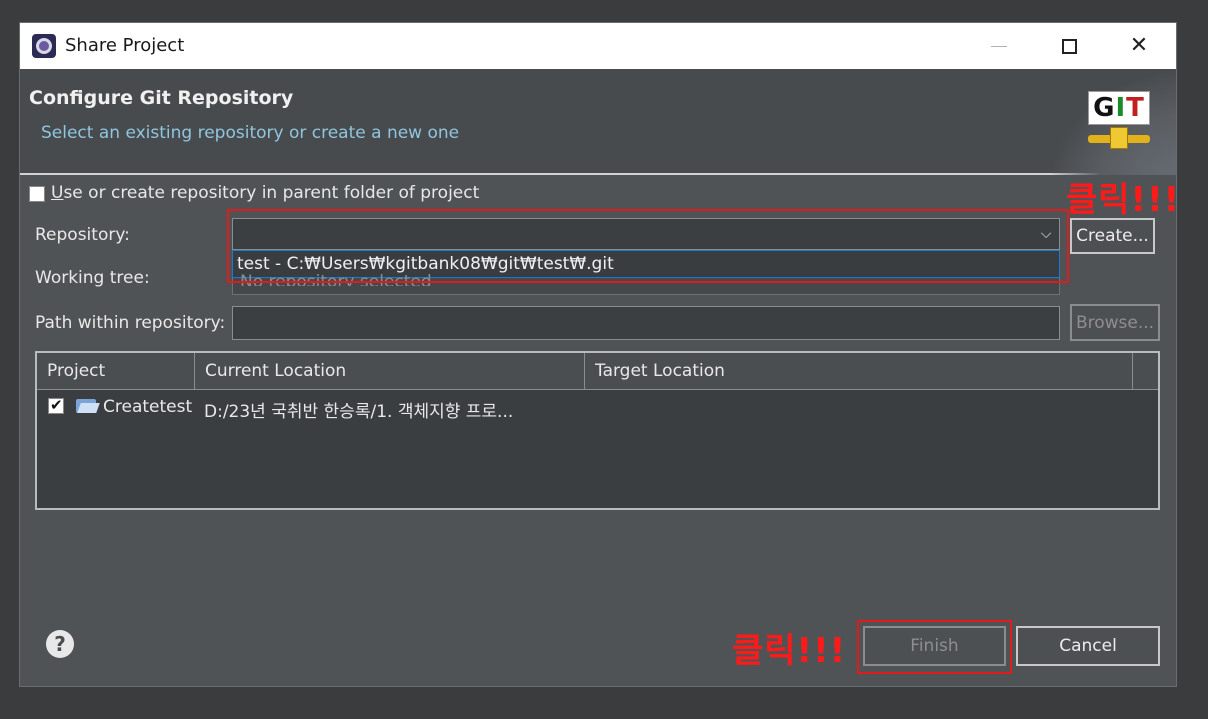 This screenshot has height=719, width=1208. I want to click on help-icon: ?, so click(60, 644).